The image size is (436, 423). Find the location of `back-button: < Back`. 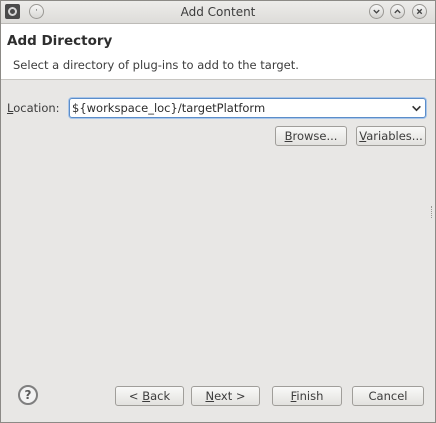

back-button: < Back is located at coordinates (149, 396).